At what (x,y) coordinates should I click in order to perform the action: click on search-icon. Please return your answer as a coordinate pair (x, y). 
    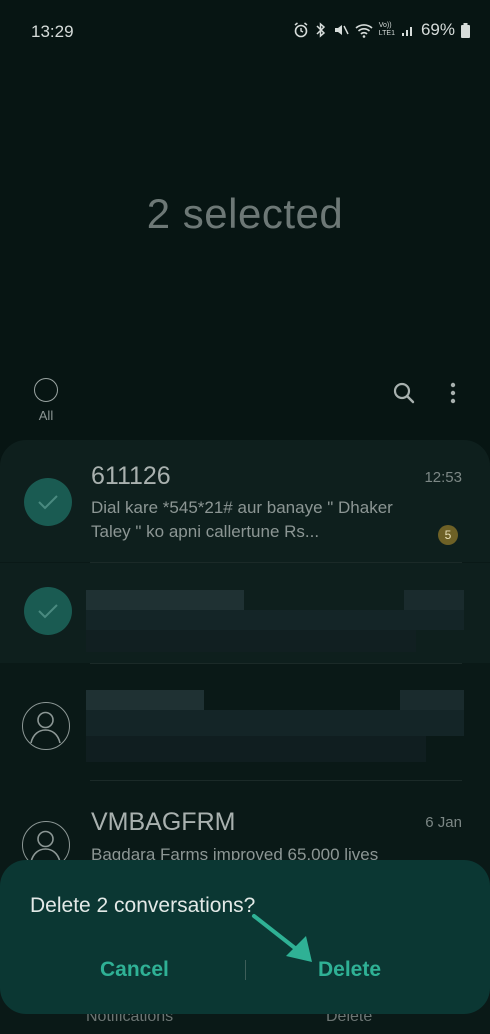
    Looking at the image, I should click on (404, 395).